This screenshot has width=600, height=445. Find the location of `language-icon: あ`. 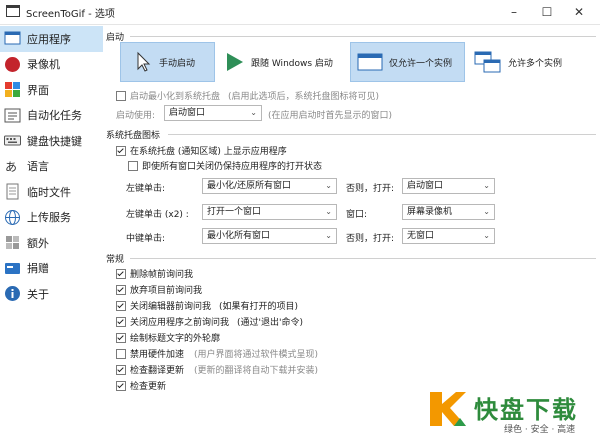

language-icon: あ is located at coordinates (12, 166).